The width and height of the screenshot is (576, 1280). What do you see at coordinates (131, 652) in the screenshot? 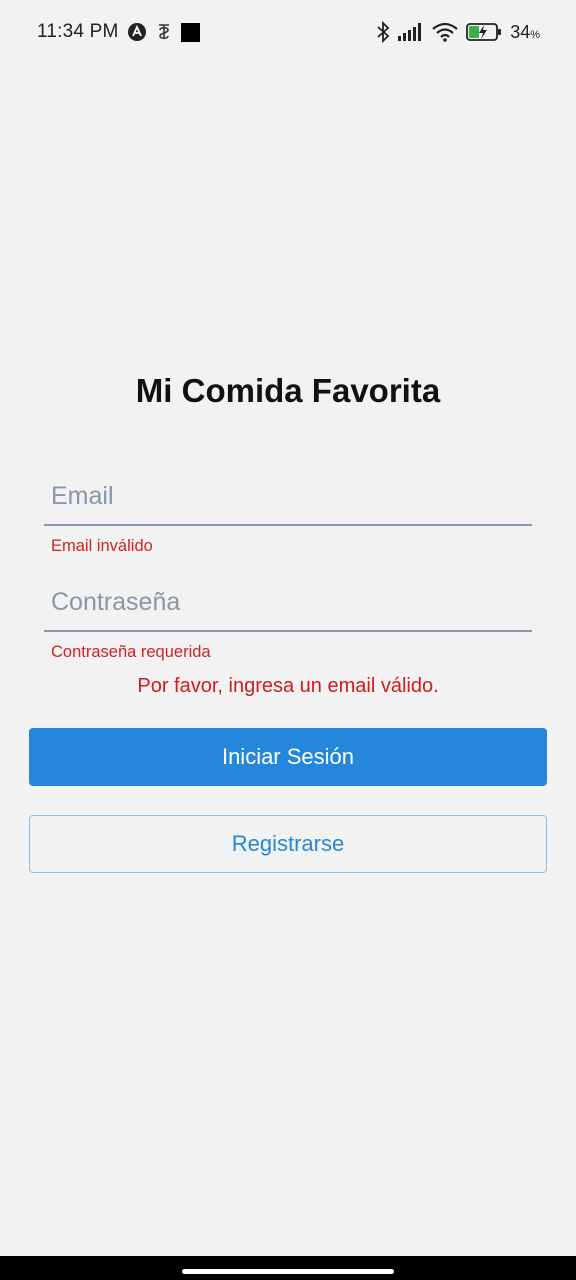
I see `password-error-text: Contraseña requerida` at bounding box center [131, 652].